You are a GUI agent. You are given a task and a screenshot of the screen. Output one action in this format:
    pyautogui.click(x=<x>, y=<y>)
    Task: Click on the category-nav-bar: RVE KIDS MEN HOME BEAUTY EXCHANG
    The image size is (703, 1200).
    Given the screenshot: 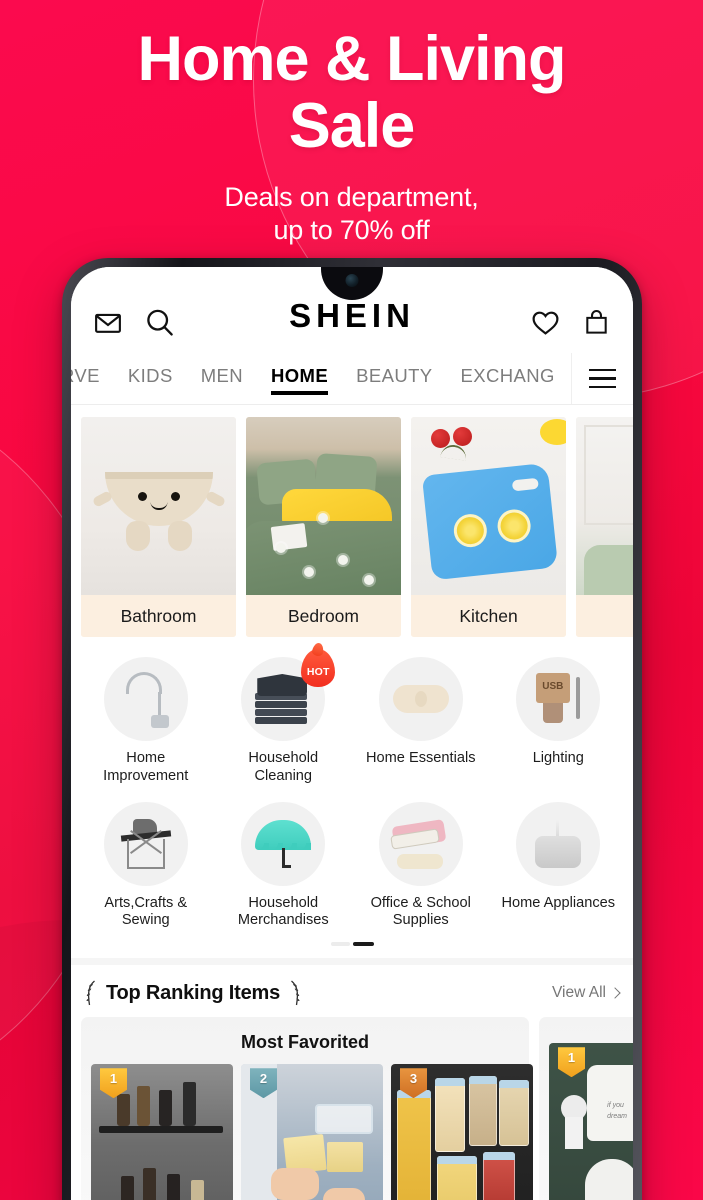 What is the action you would take?
    pyautogui.click(x=352, y=379)
    